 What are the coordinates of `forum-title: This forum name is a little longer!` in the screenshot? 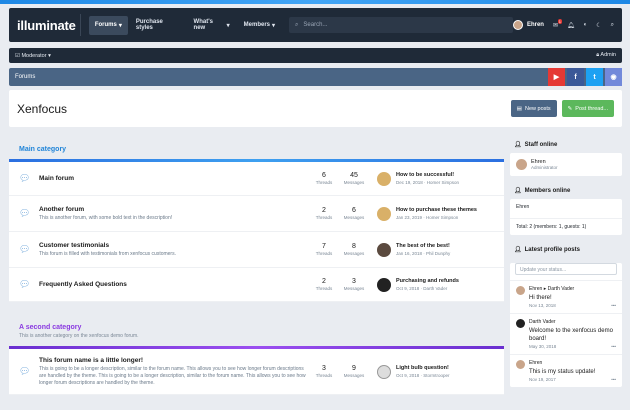 It's located at (174, 360).